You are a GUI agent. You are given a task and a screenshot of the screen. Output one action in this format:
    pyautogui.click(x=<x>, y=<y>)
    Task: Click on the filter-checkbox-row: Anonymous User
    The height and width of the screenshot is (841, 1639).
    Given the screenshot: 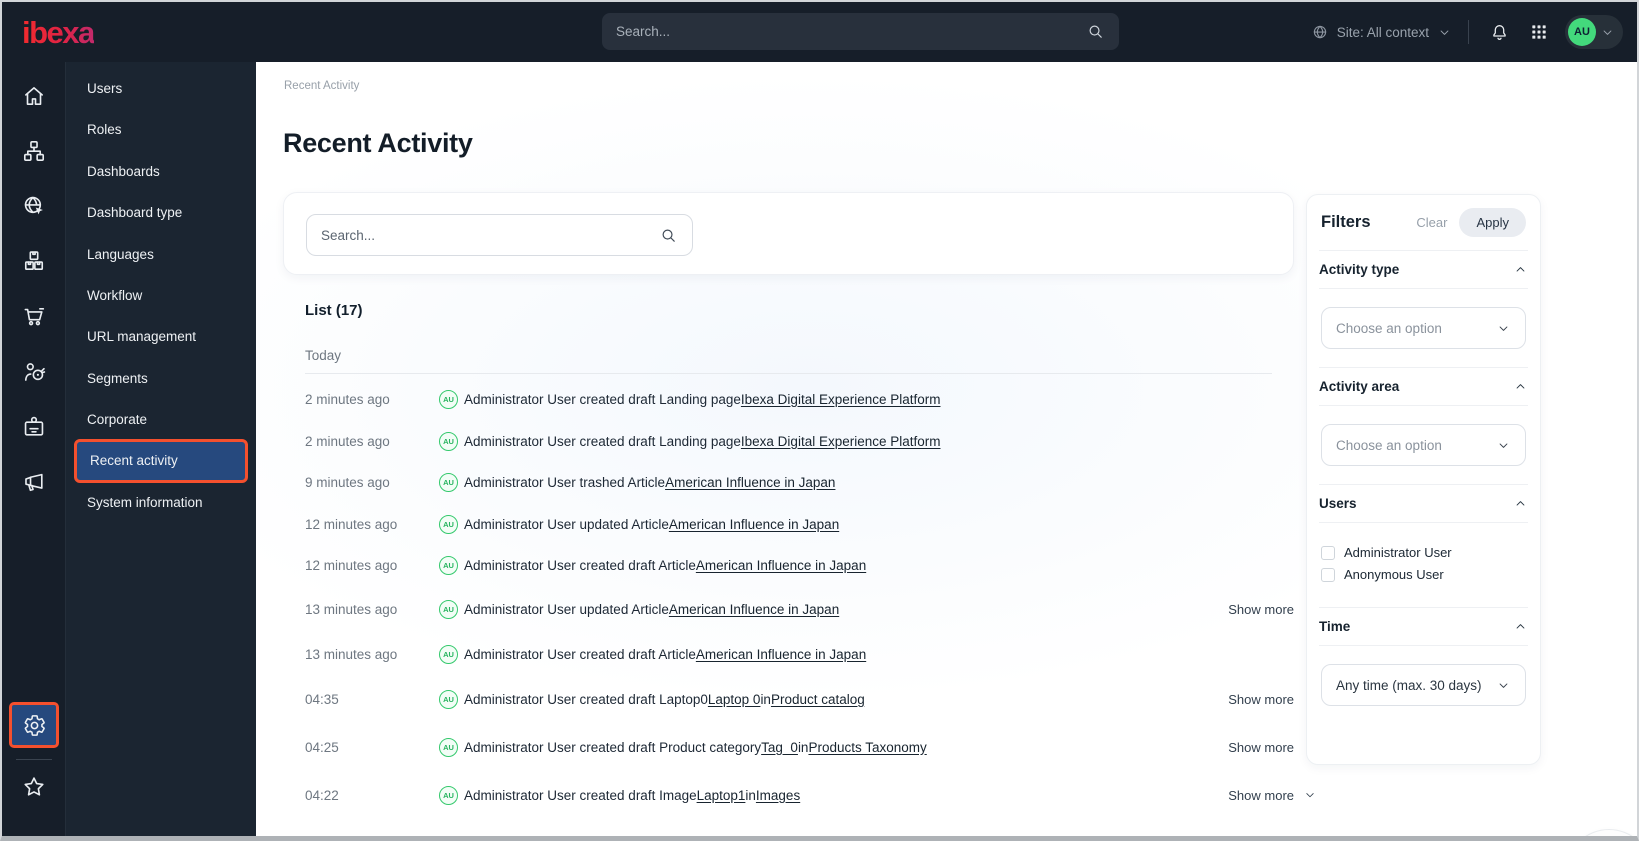 What is the action you would take?
    pyautogui.click(x=1423, y=574)
    